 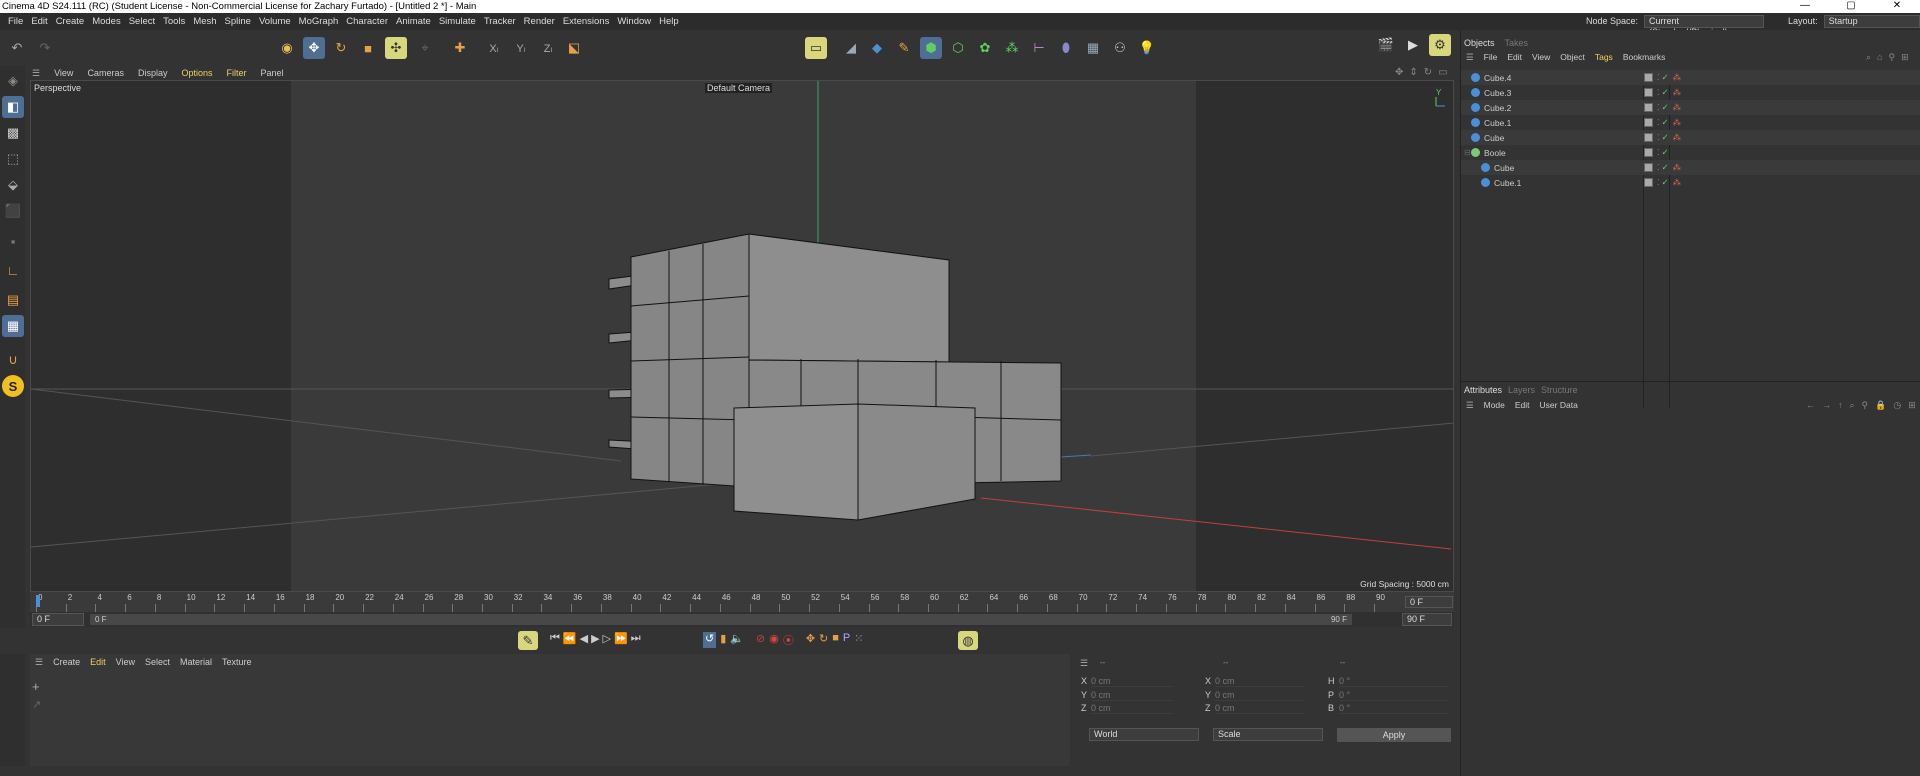 What do you see at coordinates (13, 241) in the screenshot?
I see `uv-mode-icon: ▪` at bounding box center [13, 241].